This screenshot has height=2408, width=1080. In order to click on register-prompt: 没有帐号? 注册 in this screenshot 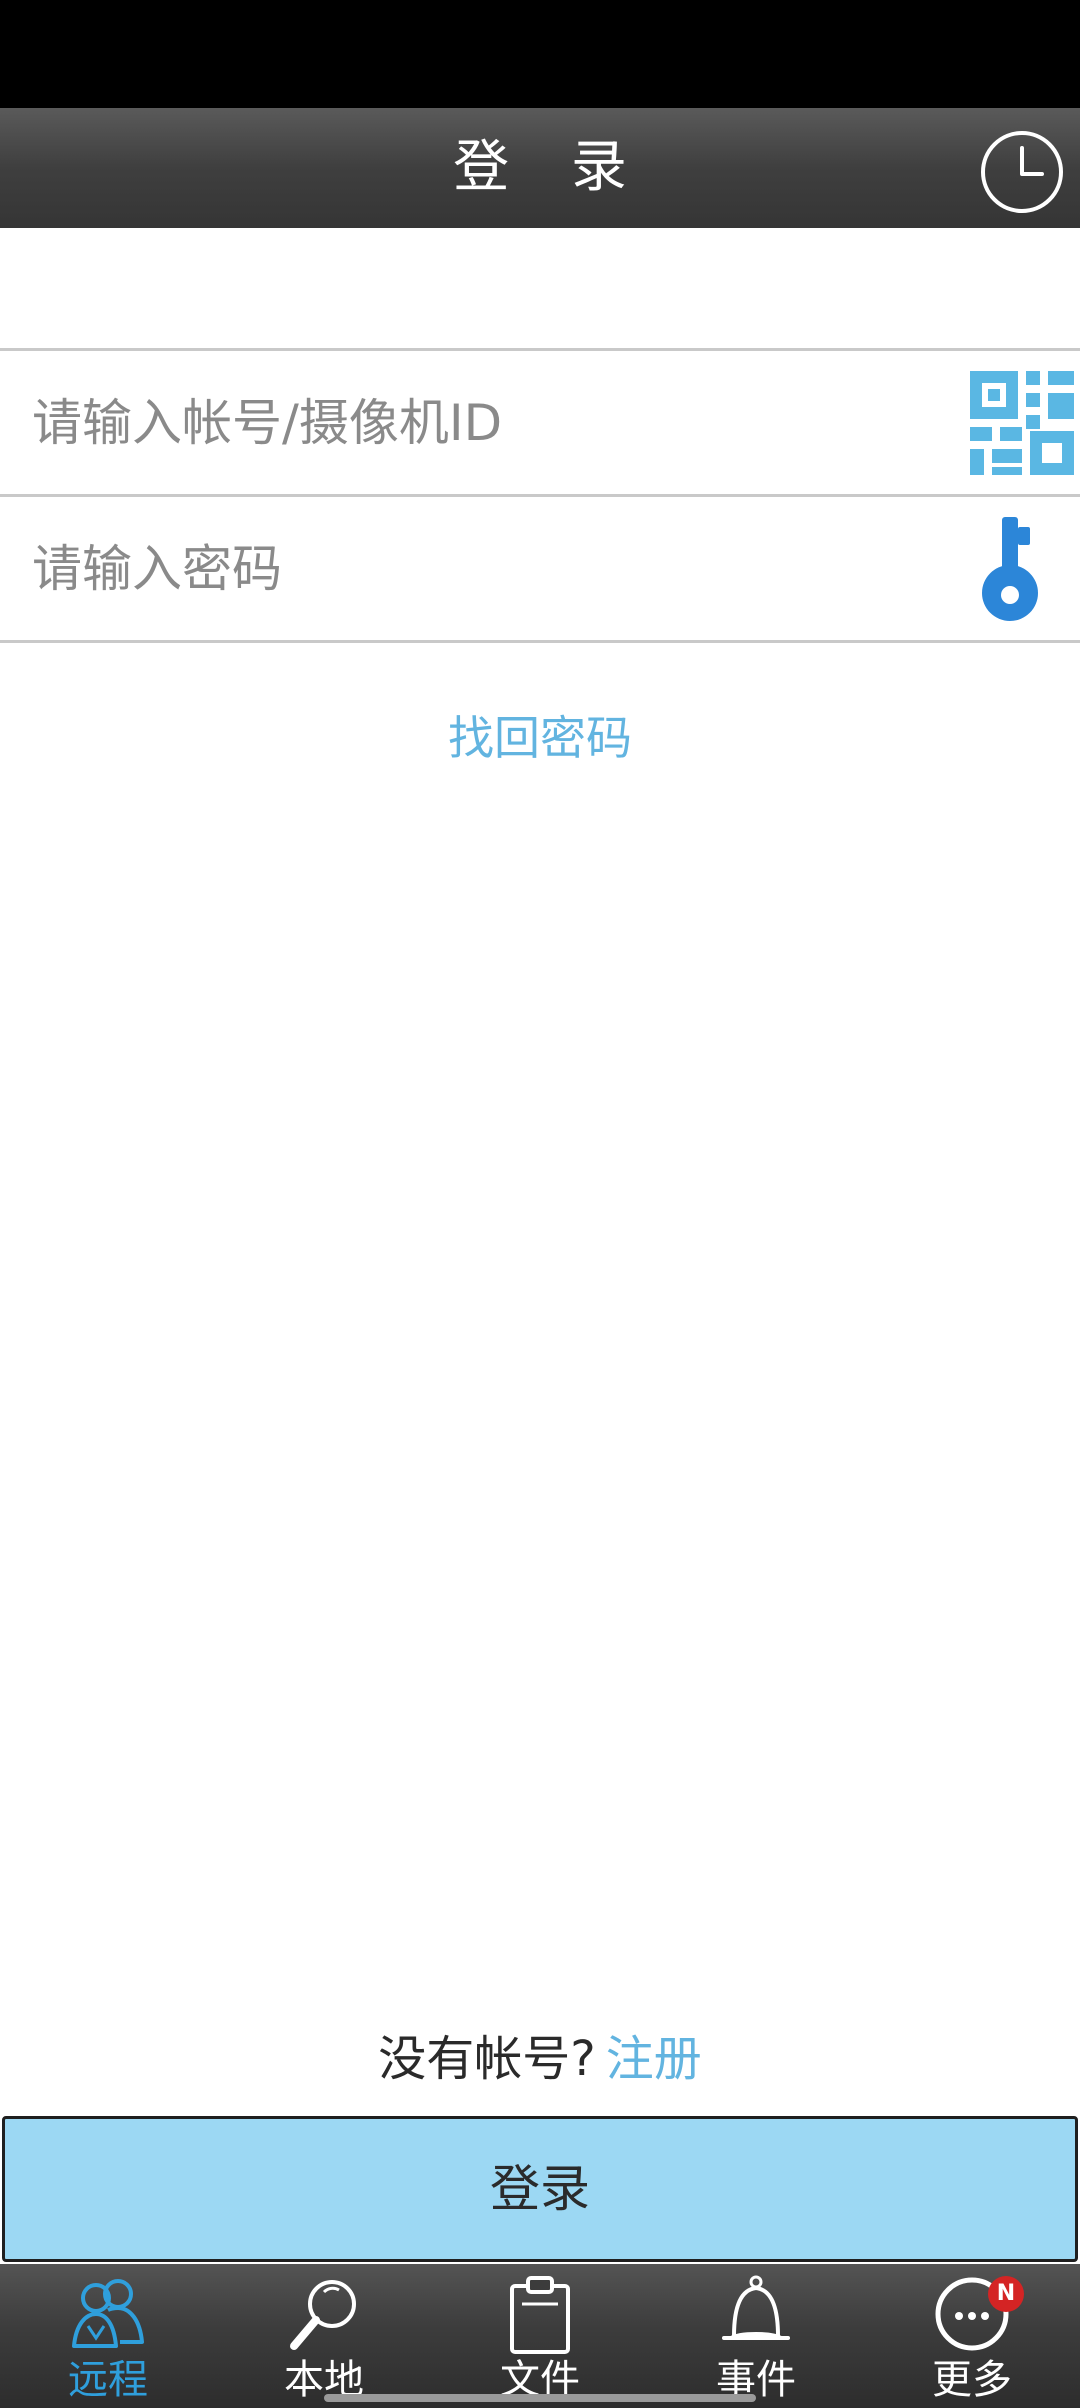, I will do `click(540, 2059)`.